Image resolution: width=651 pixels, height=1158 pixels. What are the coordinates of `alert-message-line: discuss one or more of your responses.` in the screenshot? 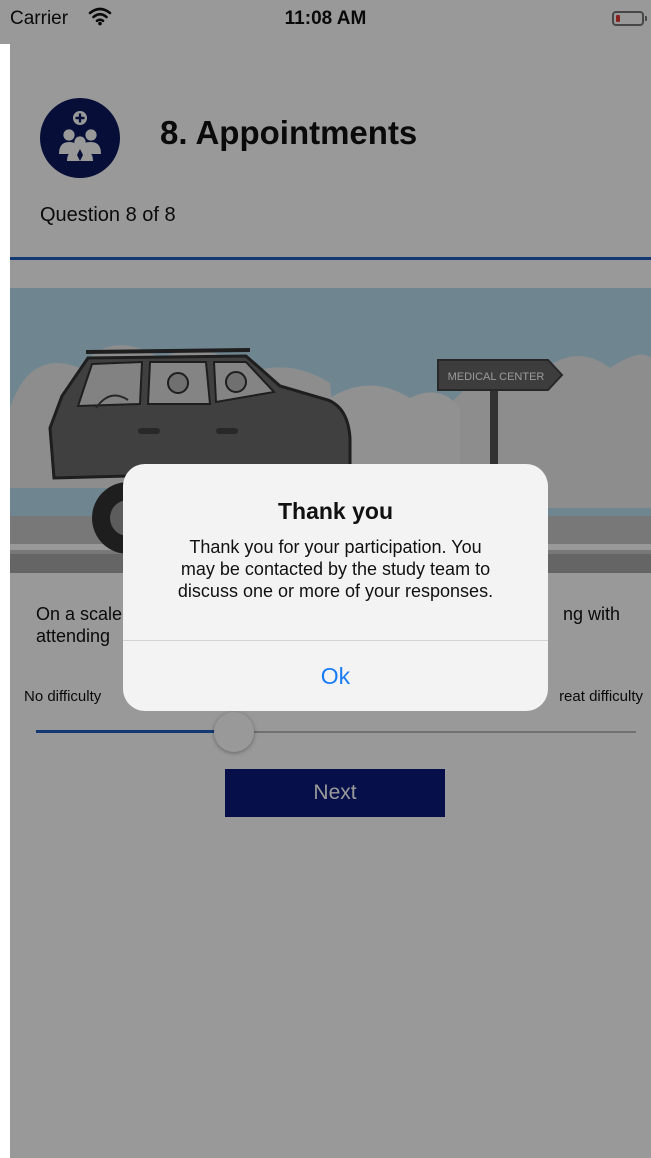 It's located at (335, 591).